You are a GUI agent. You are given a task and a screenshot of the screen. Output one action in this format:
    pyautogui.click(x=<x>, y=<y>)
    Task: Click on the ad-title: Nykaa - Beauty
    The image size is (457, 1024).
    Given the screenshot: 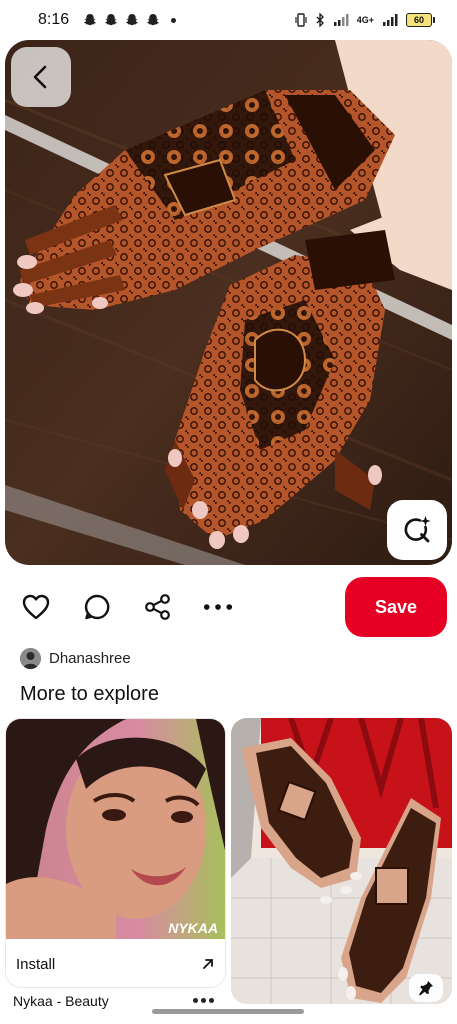 What is the action you would take?
    pyautogui.click(x=61, y=1001)
    